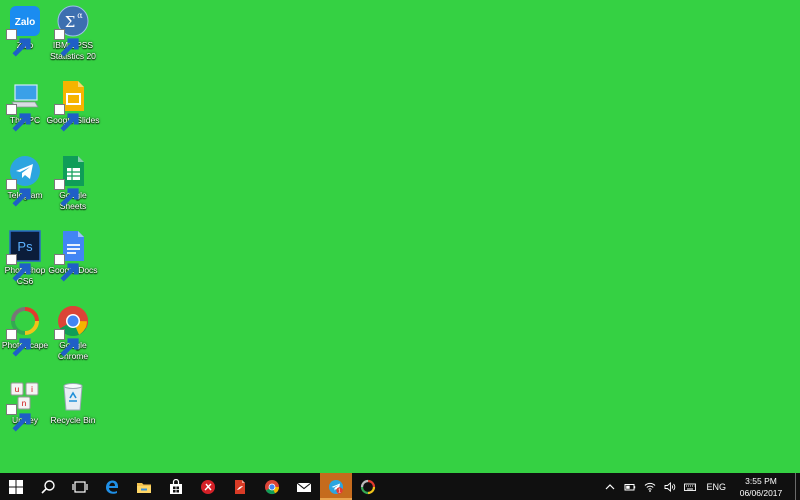  I want to click on battery-icon, so click(630, 486).